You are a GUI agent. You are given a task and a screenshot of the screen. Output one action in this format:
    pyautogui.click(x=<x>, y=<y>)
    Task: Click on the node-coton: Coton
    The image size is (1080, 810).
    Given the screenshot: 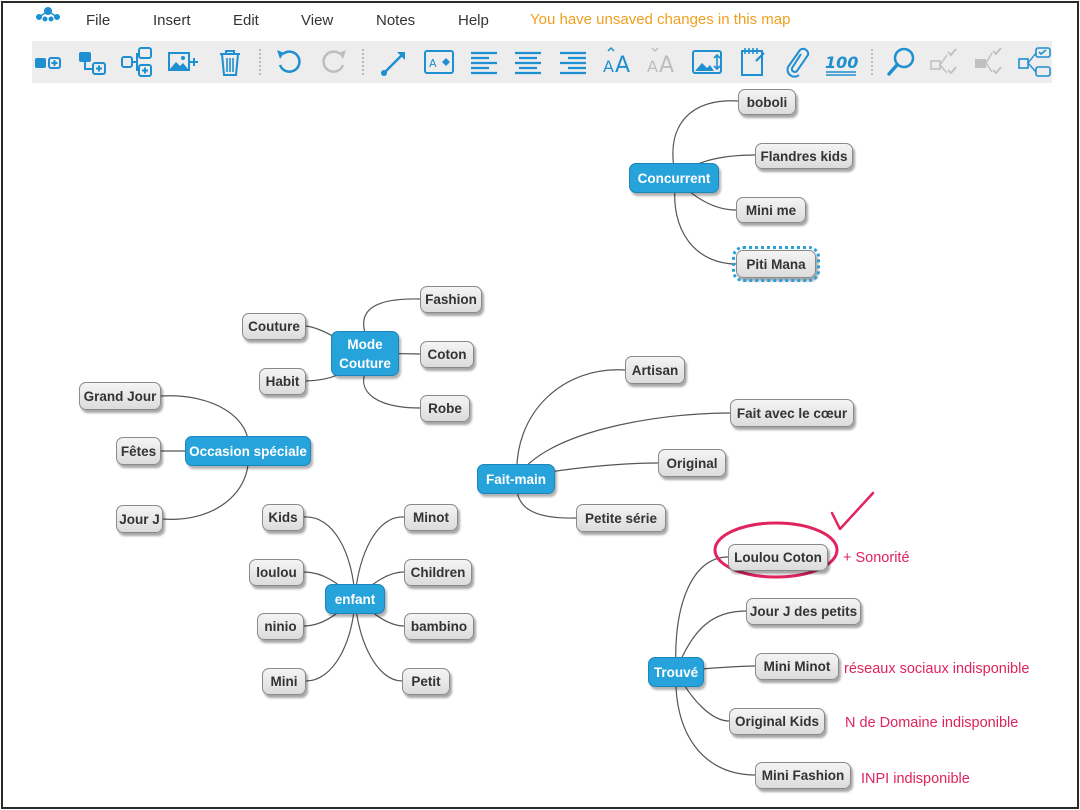 What is the action you would take?
    pyautogui.click(x=447, y=354)
    